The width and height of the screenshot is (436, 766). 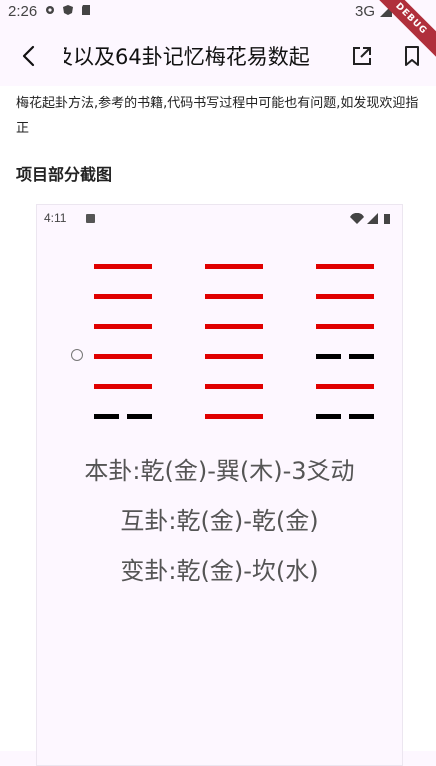 What do you see at coordinates (90, 218) in the screenshot?
I see `screenshot-app-icon` at bounding box center [90, 218].